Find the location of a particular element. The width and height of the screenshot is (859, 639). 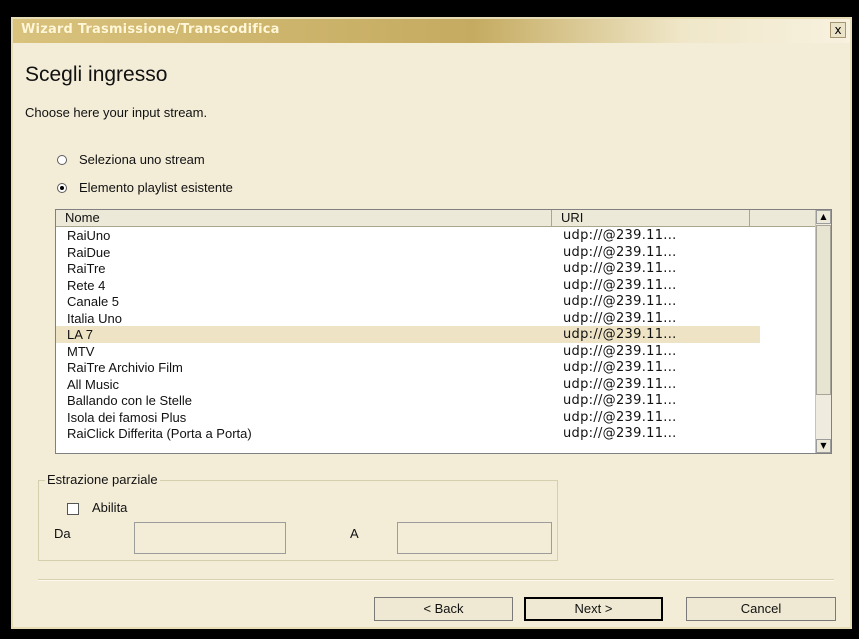

from-field is located at coordinates (210, 538).